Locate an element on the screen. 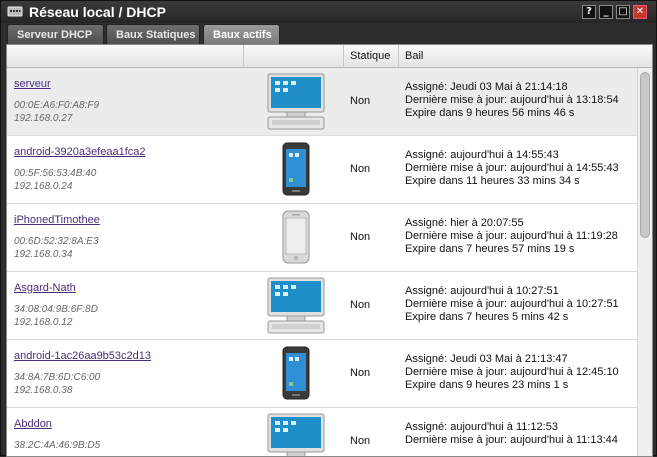 This screenshot has width=657, height=457. column-header-lease: Bail is located at coordinates (525, 56).